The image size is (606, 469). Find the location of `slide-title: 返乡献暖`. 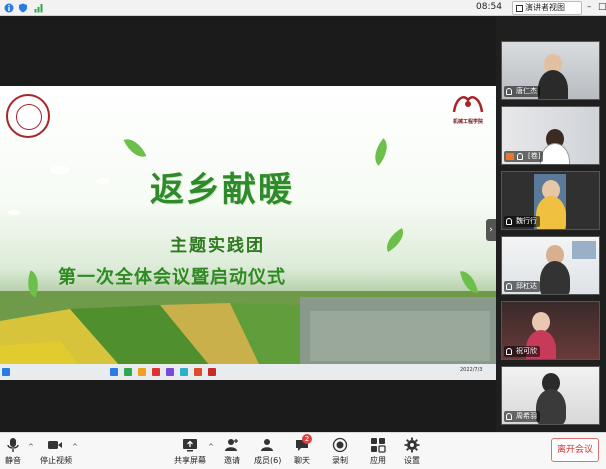

slide-title: 返乡献暖 is located at coordinates (222, 190).